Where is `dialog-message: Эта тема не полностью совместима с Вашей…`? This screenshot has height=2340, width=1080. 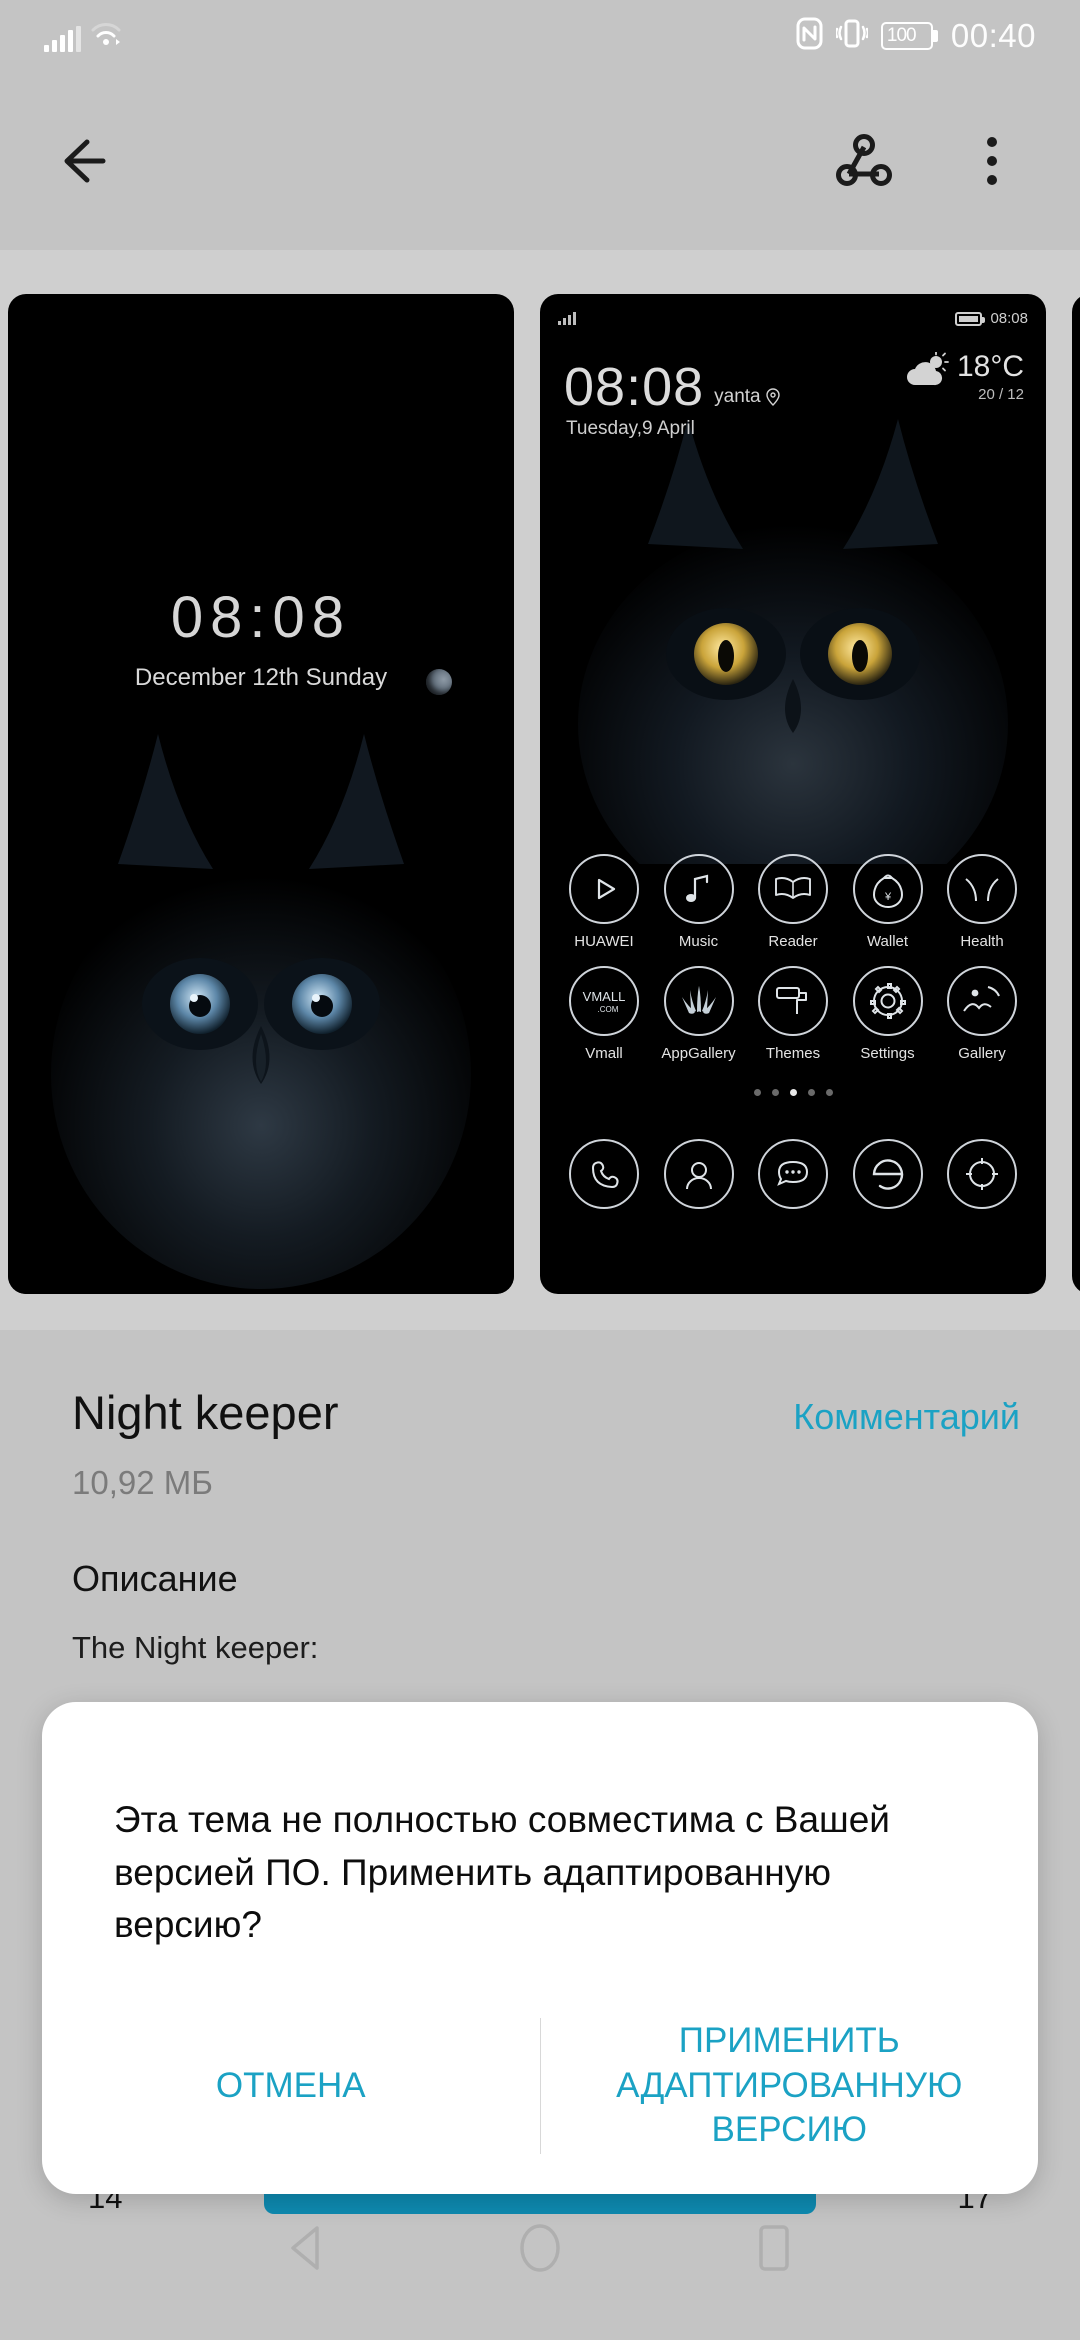
dialog-message: Эта тема не полностью совместима с Вашей… is located at coordinates (502, 1872).